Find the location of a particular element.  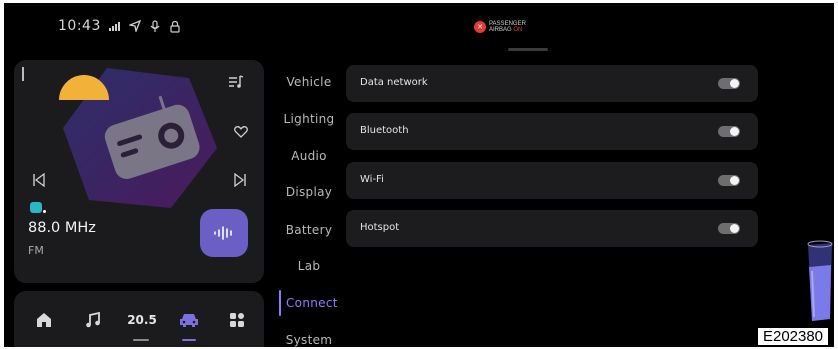

radio-band: FM is located at coordinates (36, 250).